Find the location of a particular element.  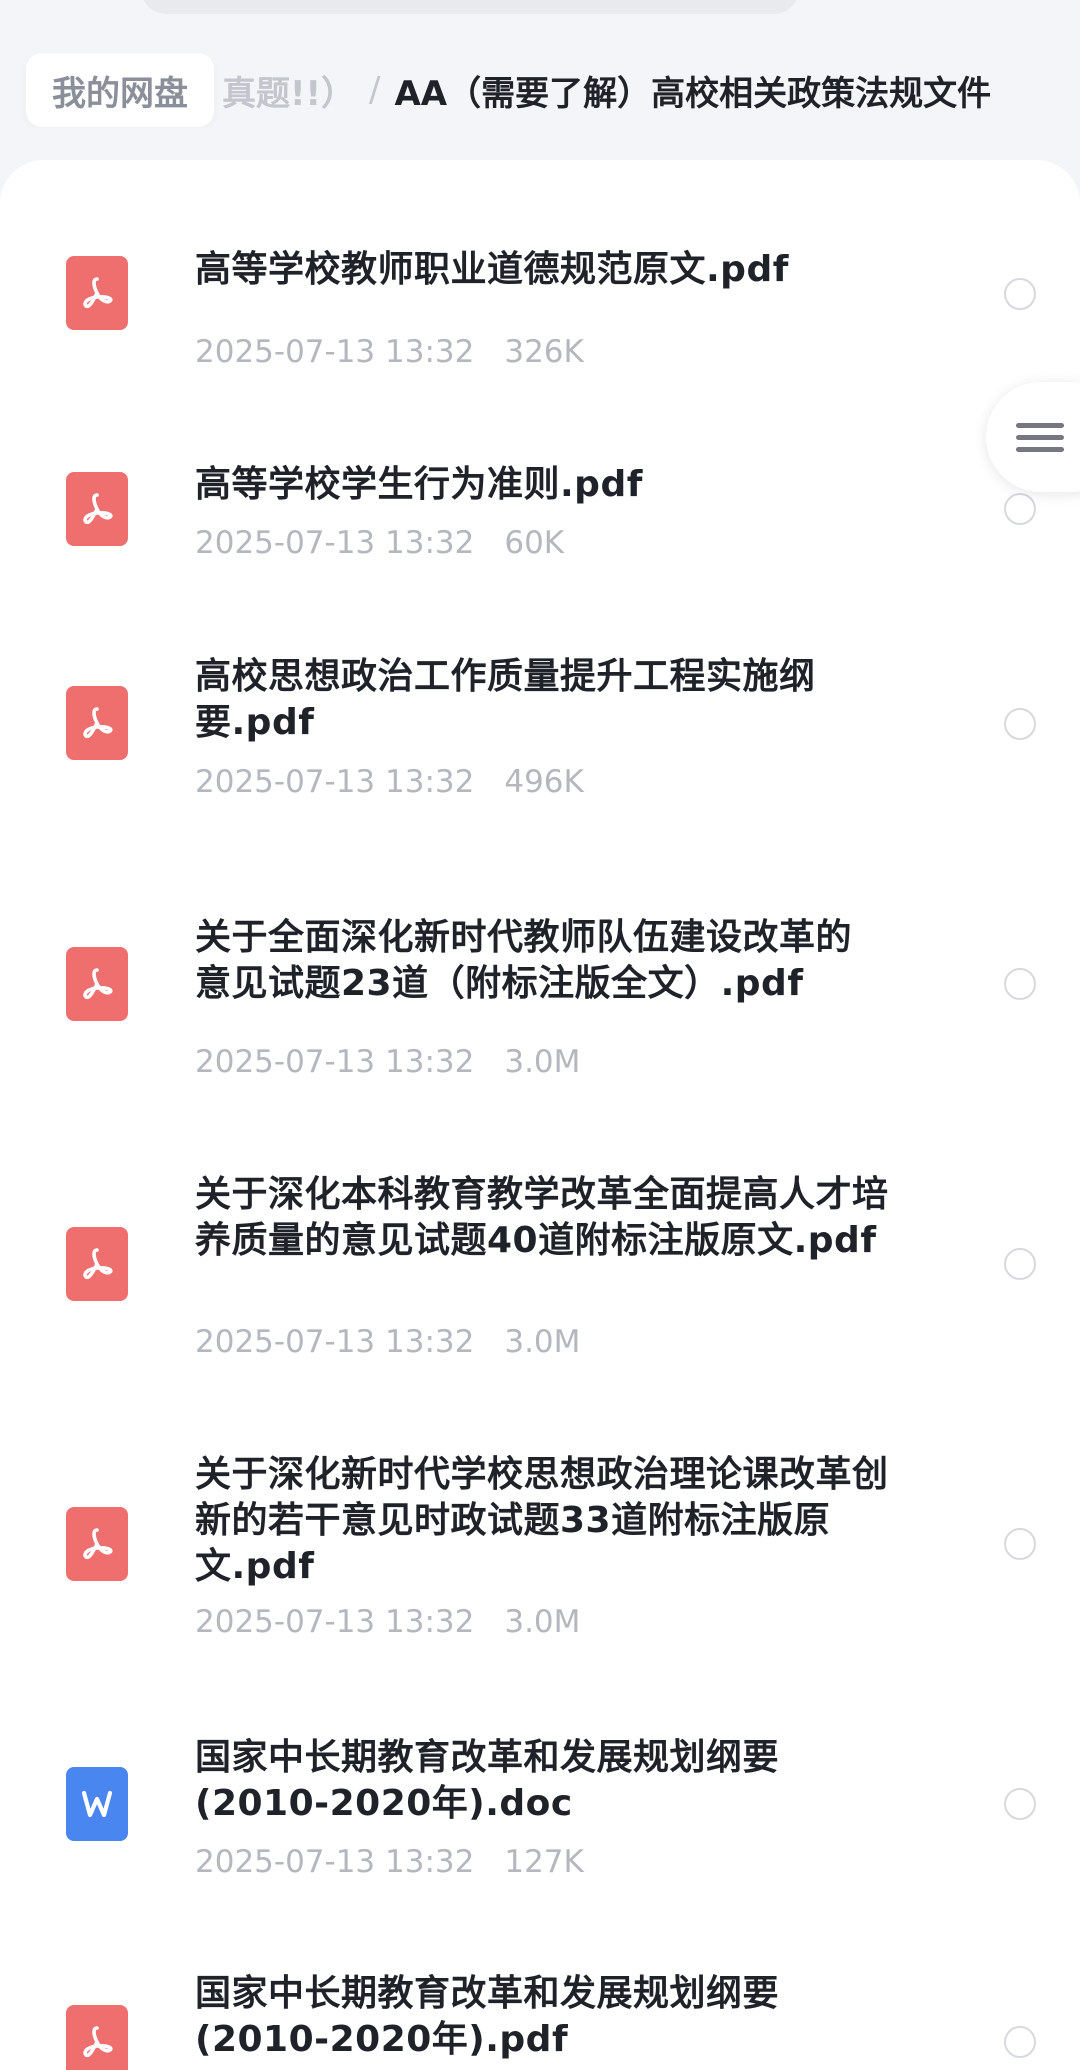

file-meta: 2025-07-13 13:32 326K is located at coordinates (389, 352).